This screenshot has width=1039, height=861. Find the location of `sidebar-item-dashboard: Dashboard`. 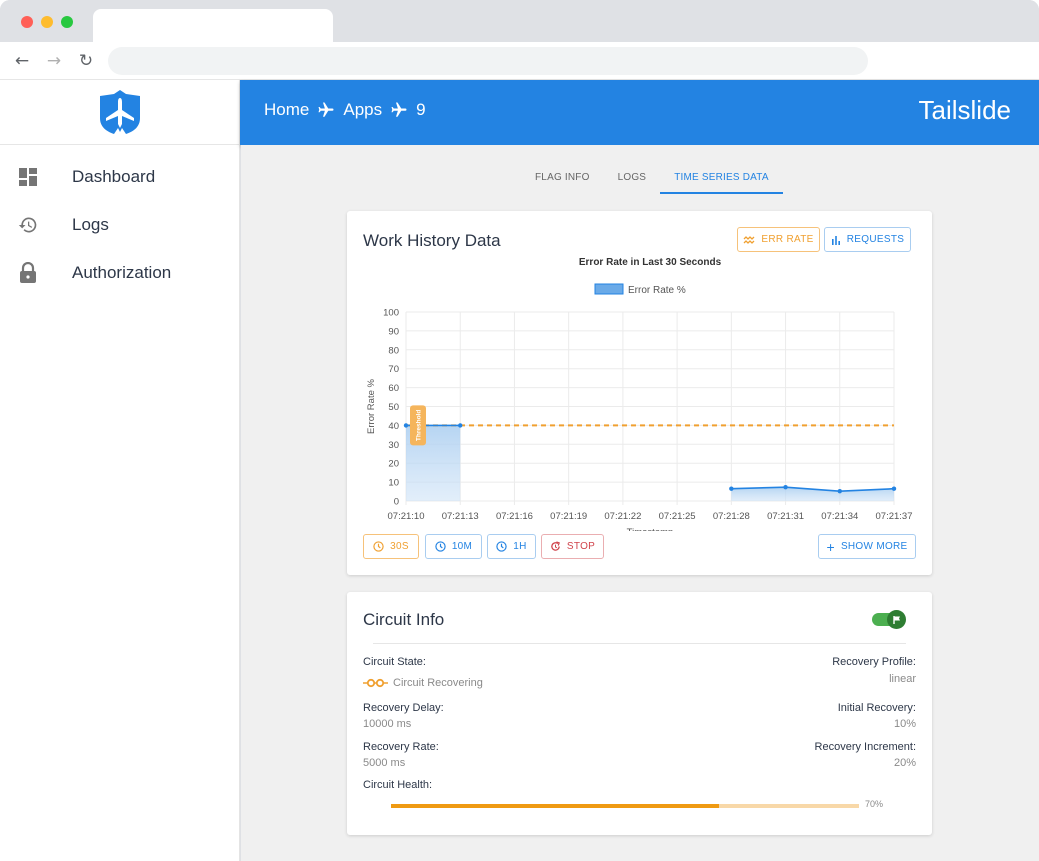

sidebar-item-dashboard: Dashboard is located at coordinates (119, 177).